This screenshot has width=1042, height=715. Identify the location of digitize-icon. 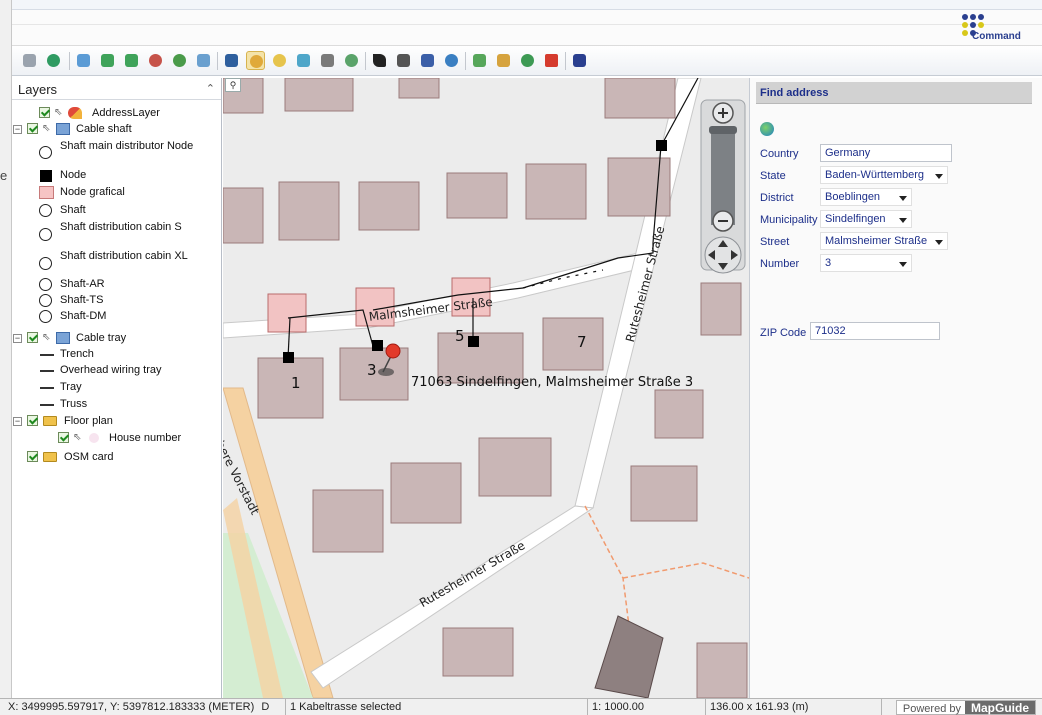
(479, 60).